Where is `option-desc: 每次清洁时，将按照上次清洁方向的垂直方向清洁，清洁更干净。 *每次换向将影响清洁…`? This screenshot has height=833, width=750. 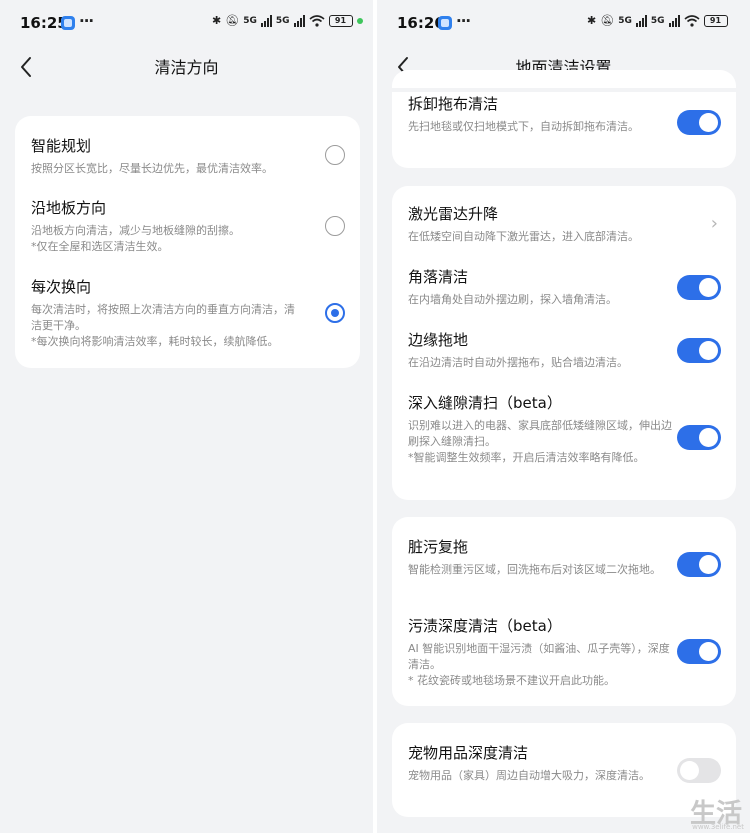
option-desc: 每次清洁时，将按照上次清洁方向的垂直方向清洁，清洁更干净。 *每次换向将影响清洁… is located at coordinates (163, 325).